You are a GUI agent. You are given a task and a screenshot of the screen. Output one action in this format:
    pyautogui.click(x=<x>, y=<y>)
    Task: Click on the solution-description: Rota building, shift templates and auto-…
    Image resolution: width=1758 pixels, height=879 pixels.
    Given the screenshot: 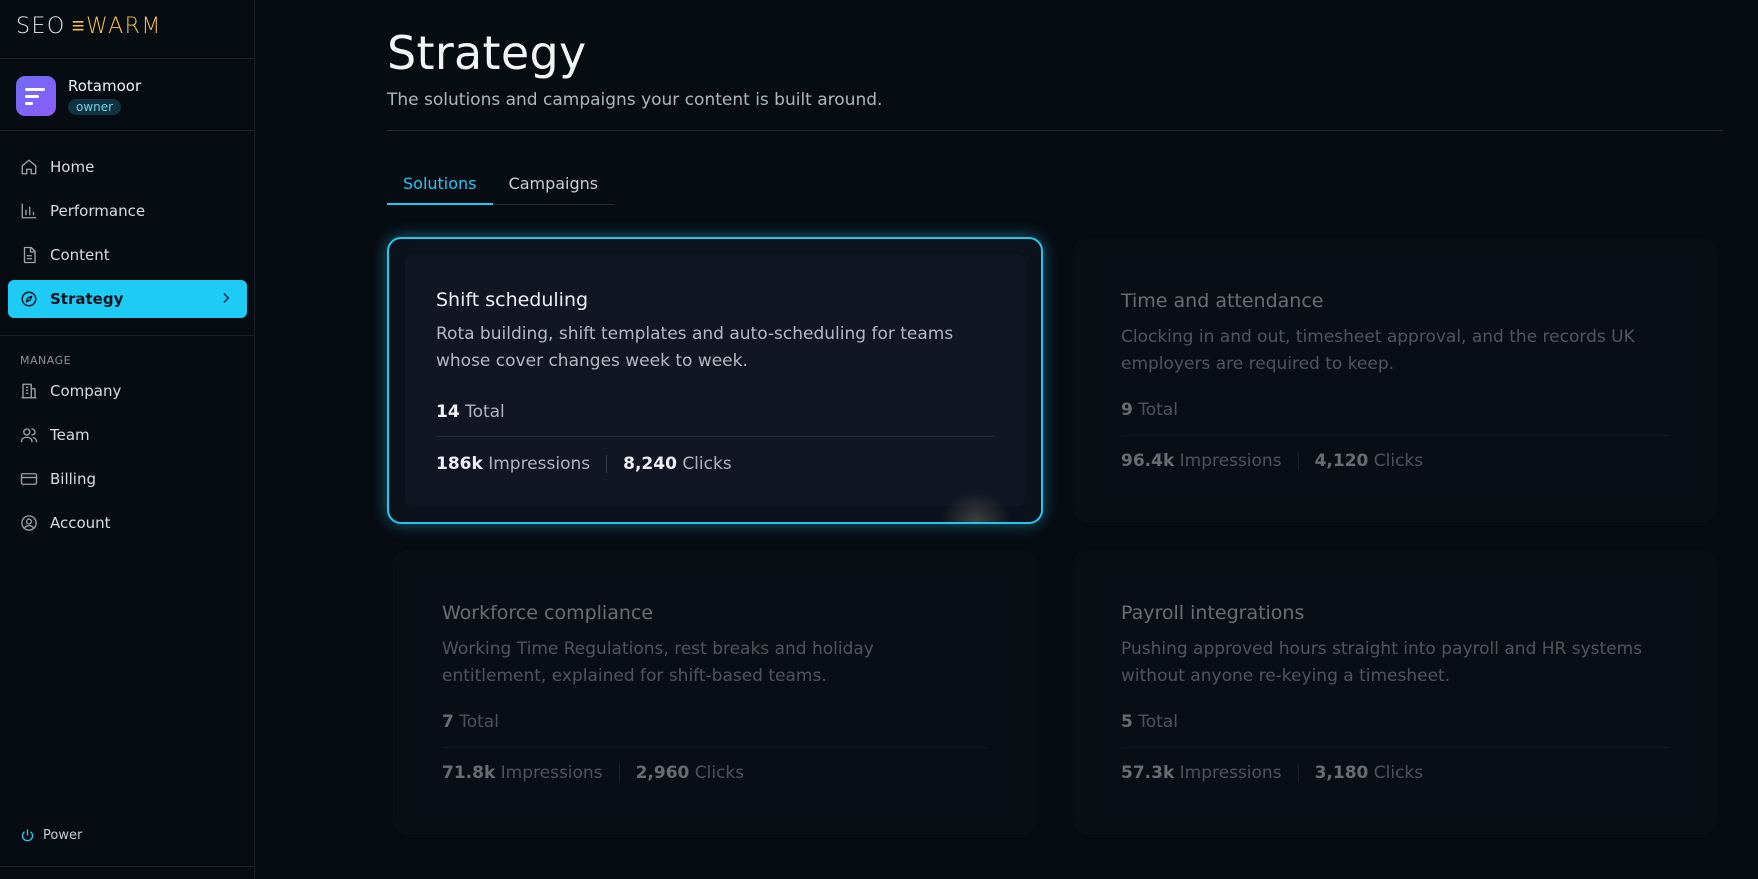 What is the action you would take?
    pyautogui.click(x=695, y=347)
    